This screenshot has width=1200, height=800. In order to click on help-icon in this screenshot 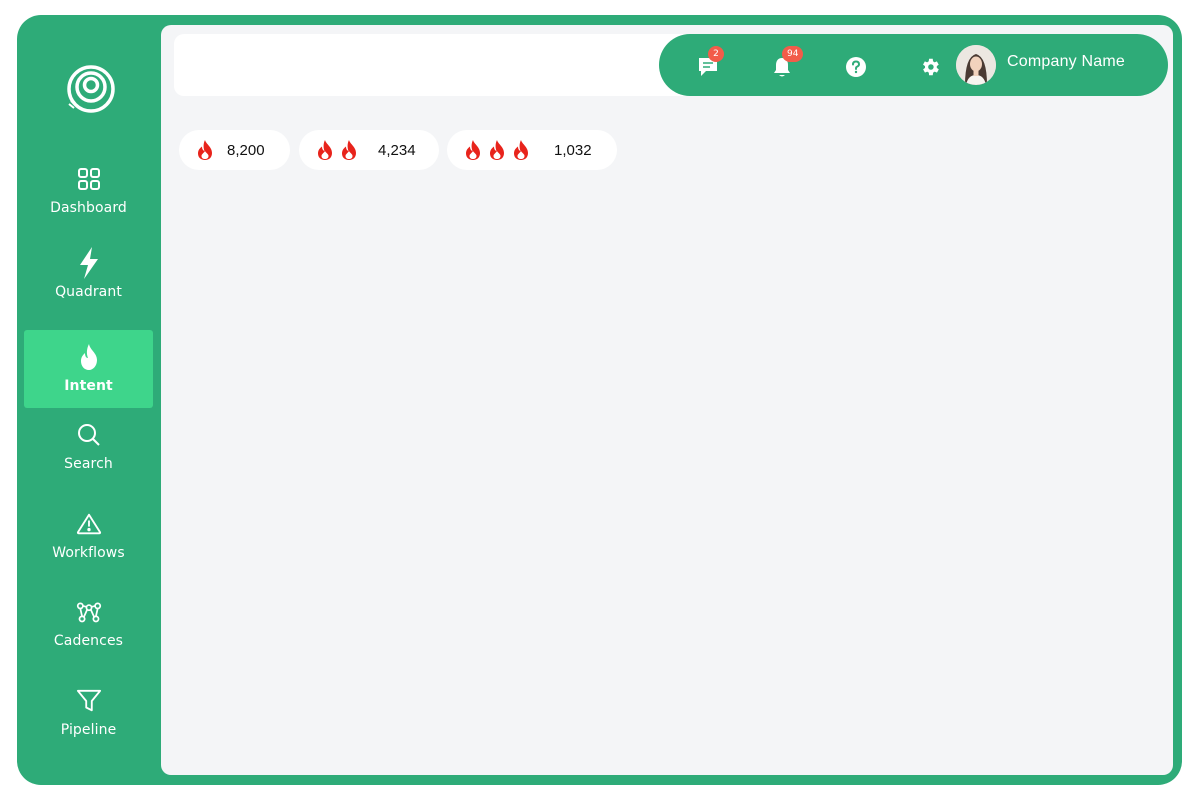, I will do `click(856, 67)`.